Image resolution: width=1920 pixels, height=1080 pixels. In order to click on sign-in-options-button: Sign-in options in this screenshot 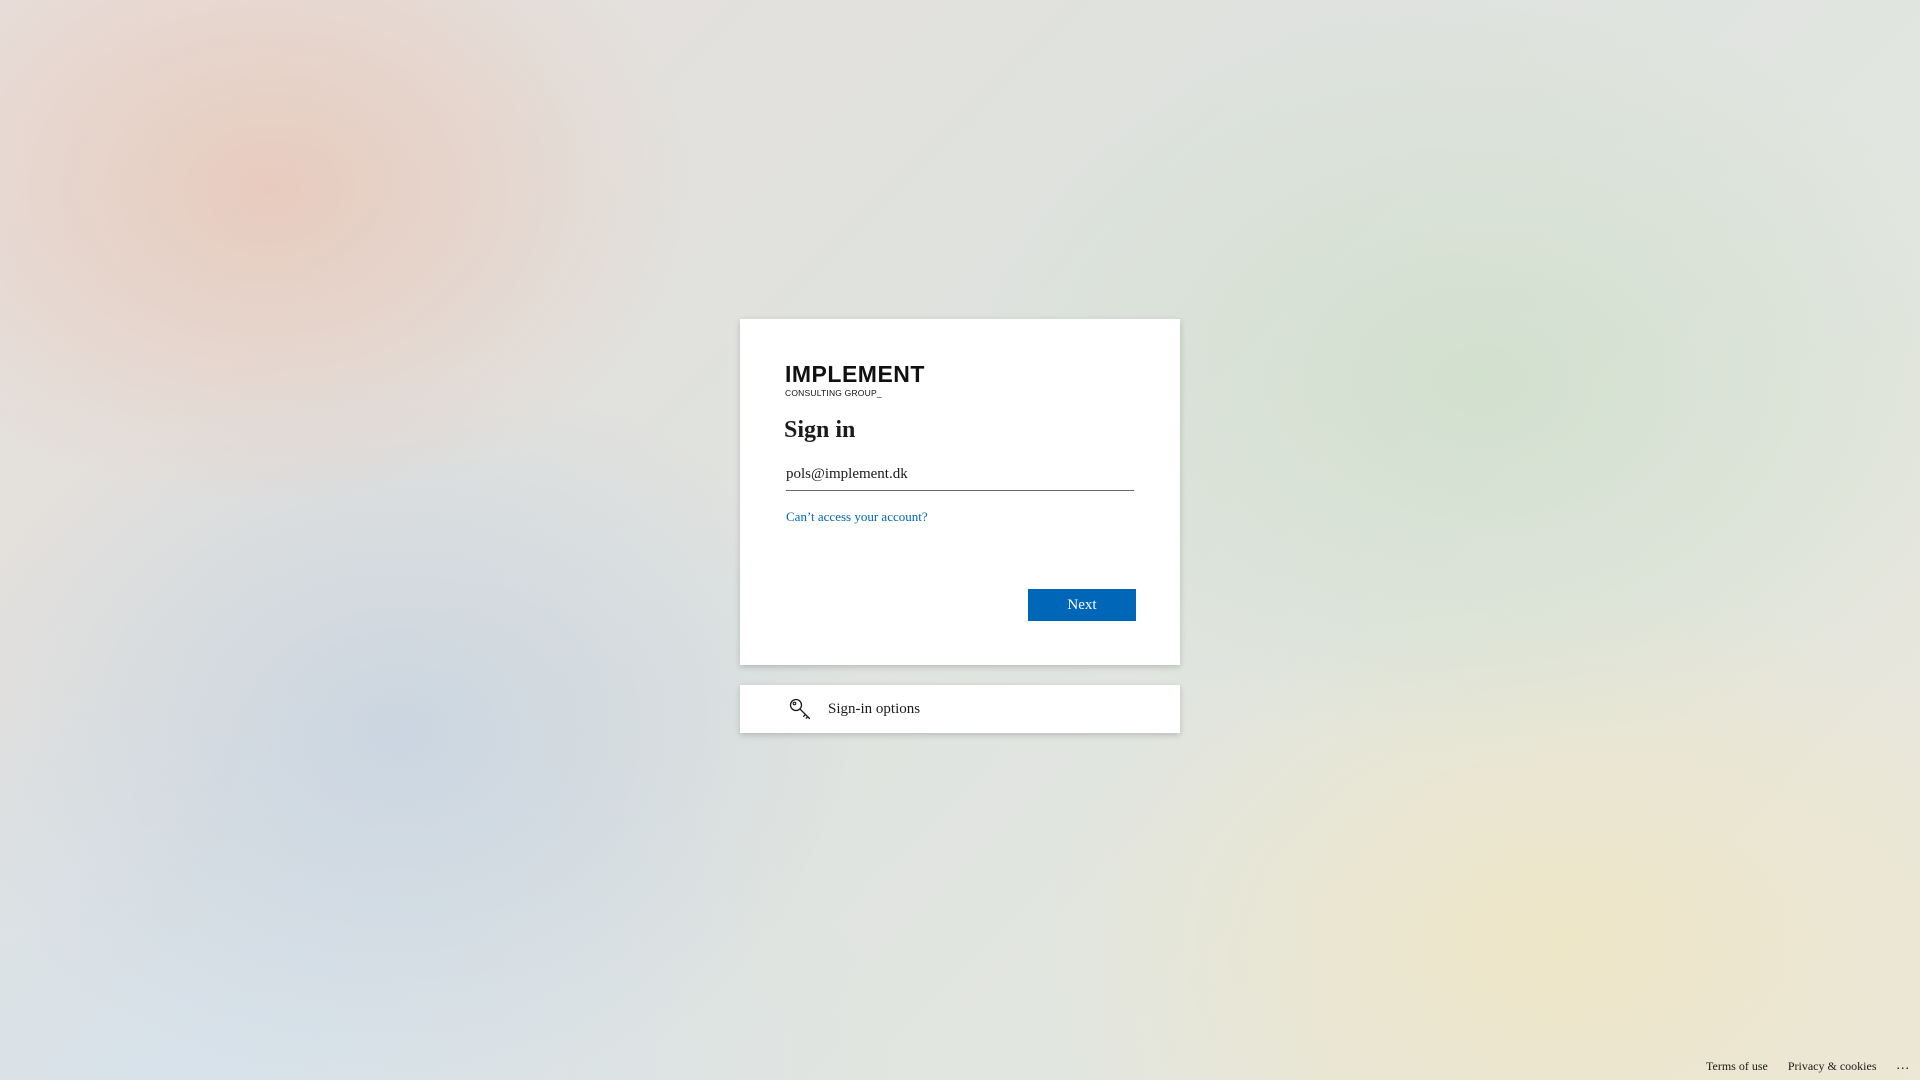, I will do `click(960, 709)`.